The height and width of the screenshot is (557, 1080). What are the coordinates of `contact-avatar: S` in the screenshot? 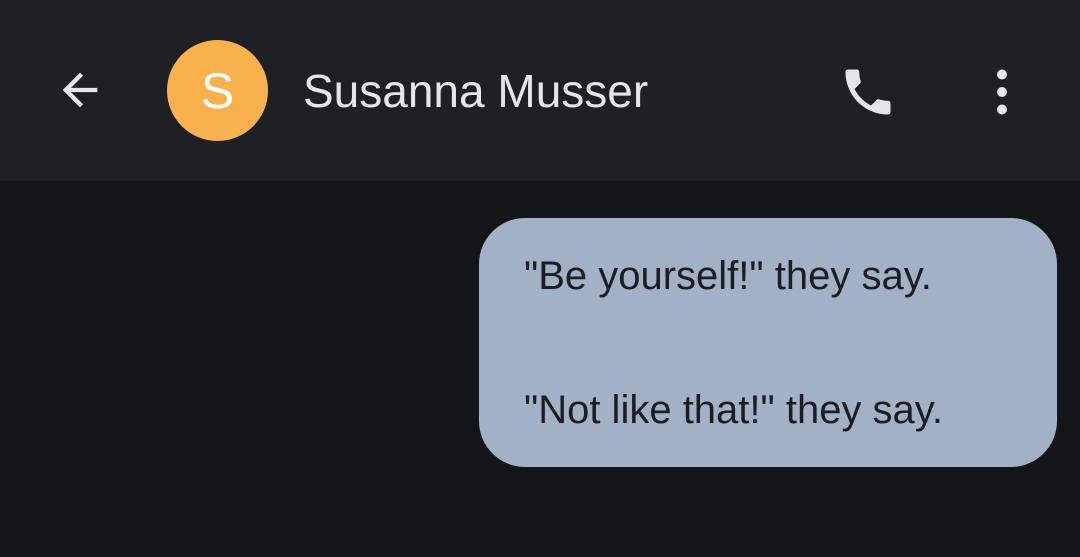 It's located at (217, 90).